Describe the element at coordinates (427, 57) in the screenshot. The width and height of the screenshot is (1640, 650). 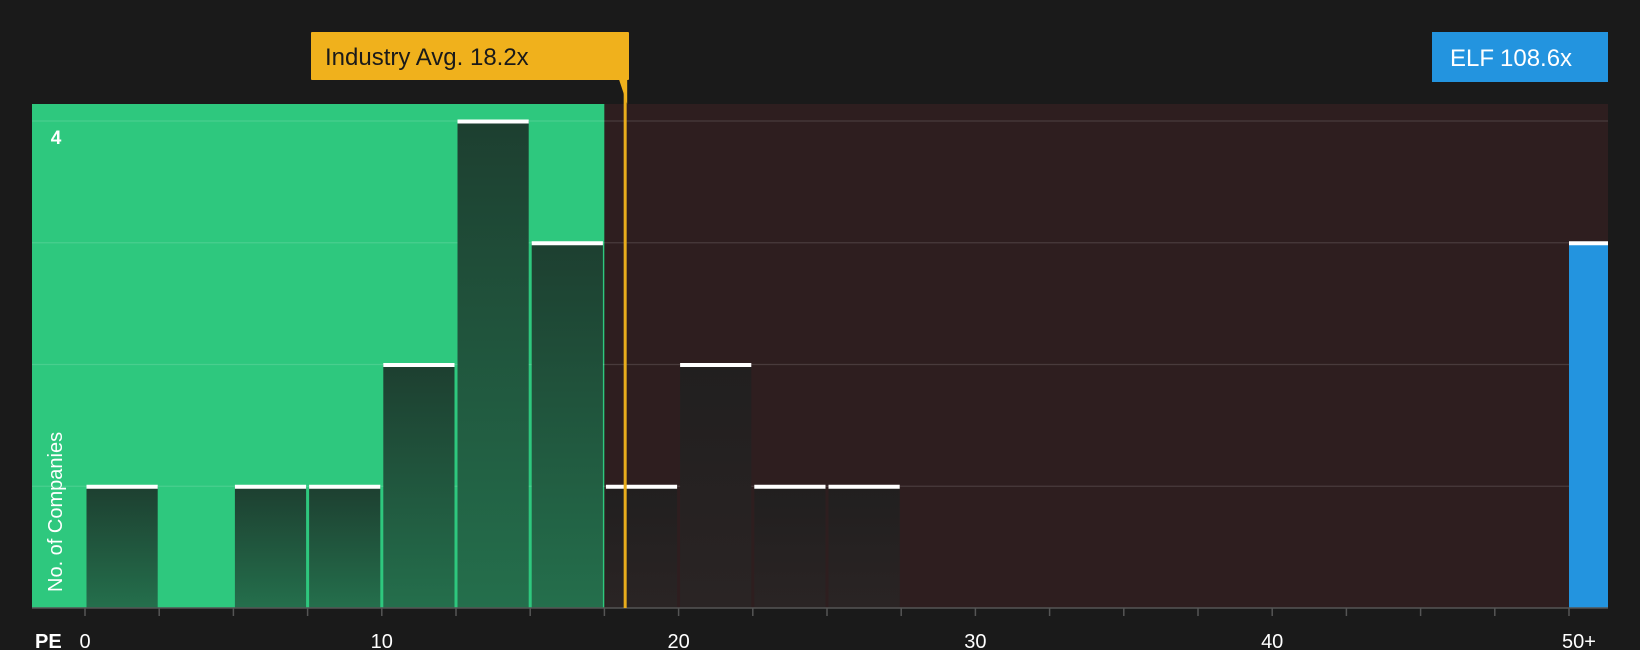
I see `industry-average-label: Industry Avg. 18.2x` at that location.